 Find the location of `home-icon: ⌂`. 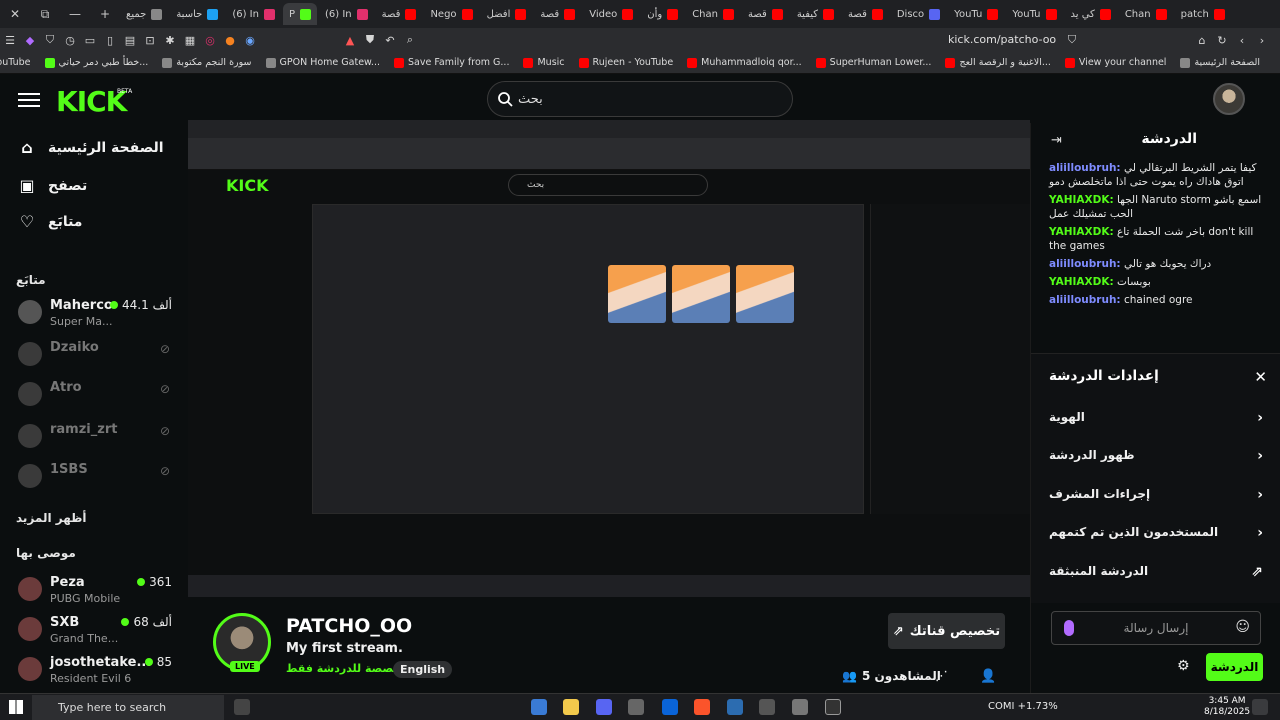

home-icon: ⌂ is located at coordinates (1202, 40).